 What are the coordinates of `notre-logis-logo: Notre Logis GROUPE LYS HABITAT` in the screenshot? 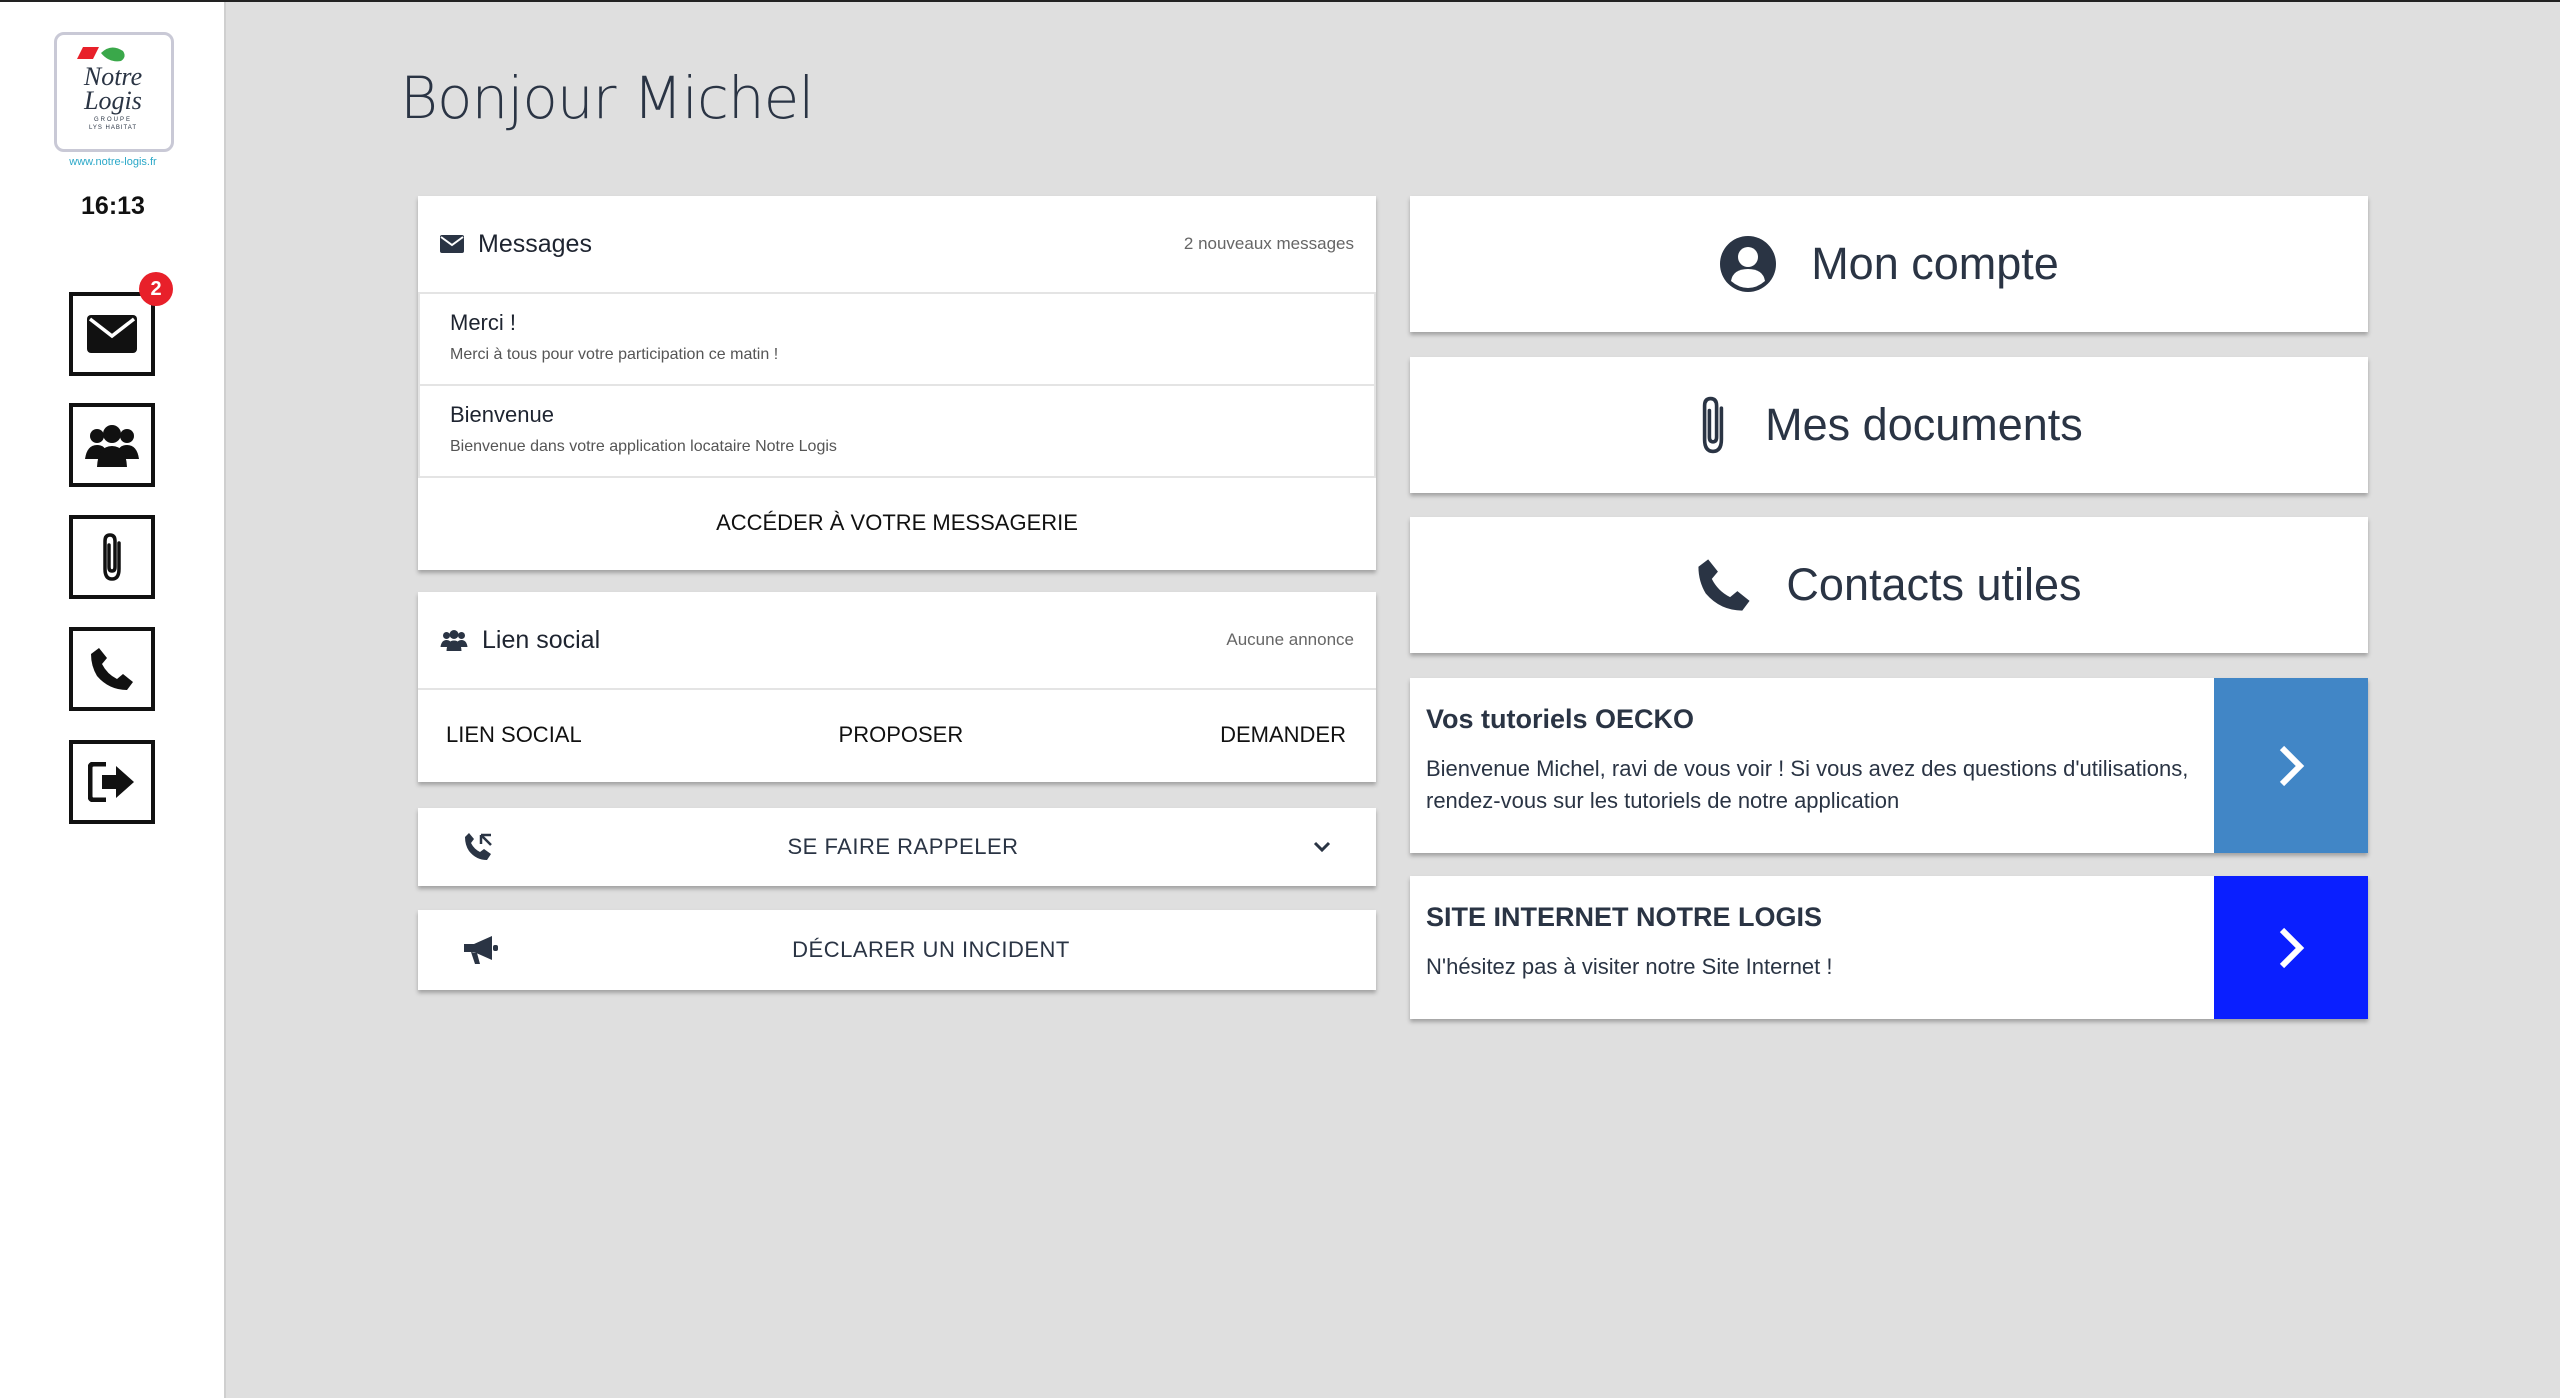 It's located at (114, 92).